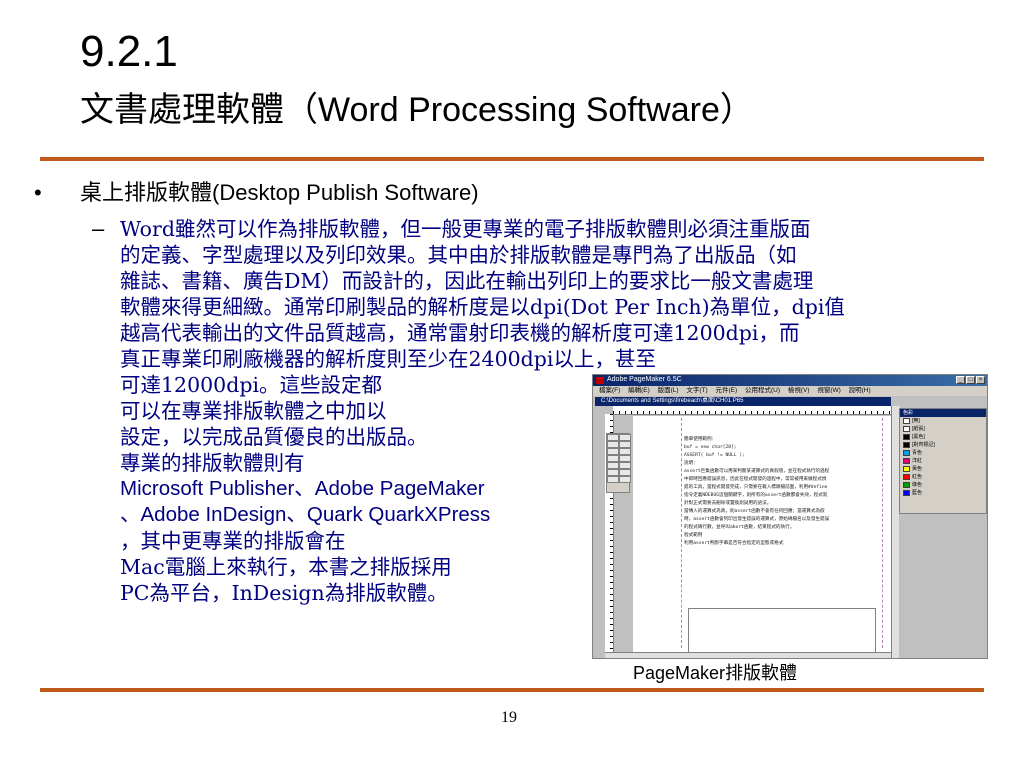 The width and height of the screenshot is (1024, 768). I want to click on pm-swatch-label: 藍色, so click(917, 493).